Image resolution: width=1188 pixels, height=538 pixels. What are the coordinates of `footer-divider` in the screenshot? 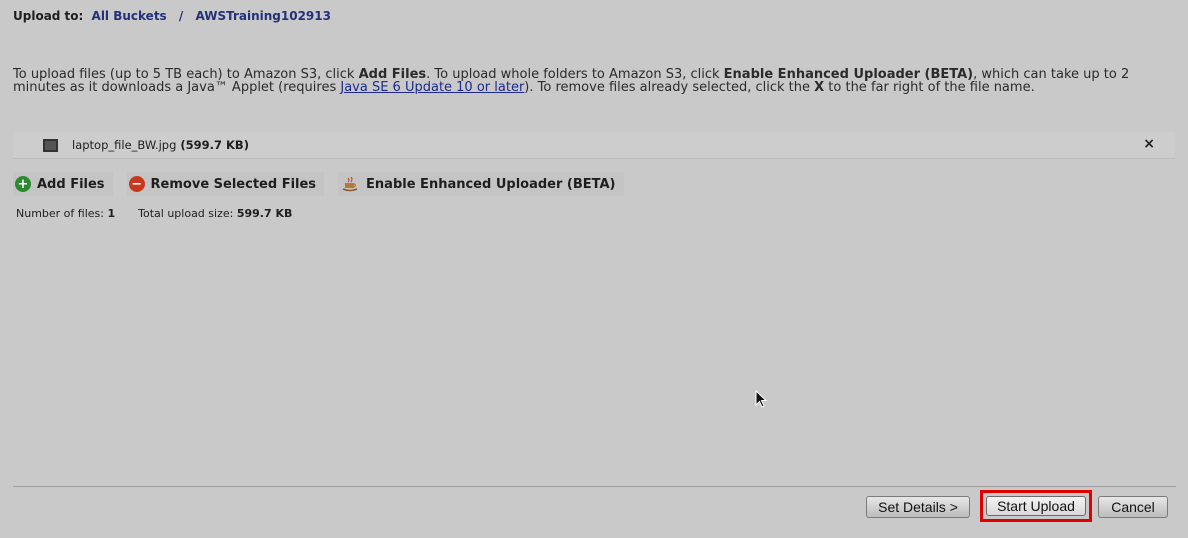 It's located at (594, 486).